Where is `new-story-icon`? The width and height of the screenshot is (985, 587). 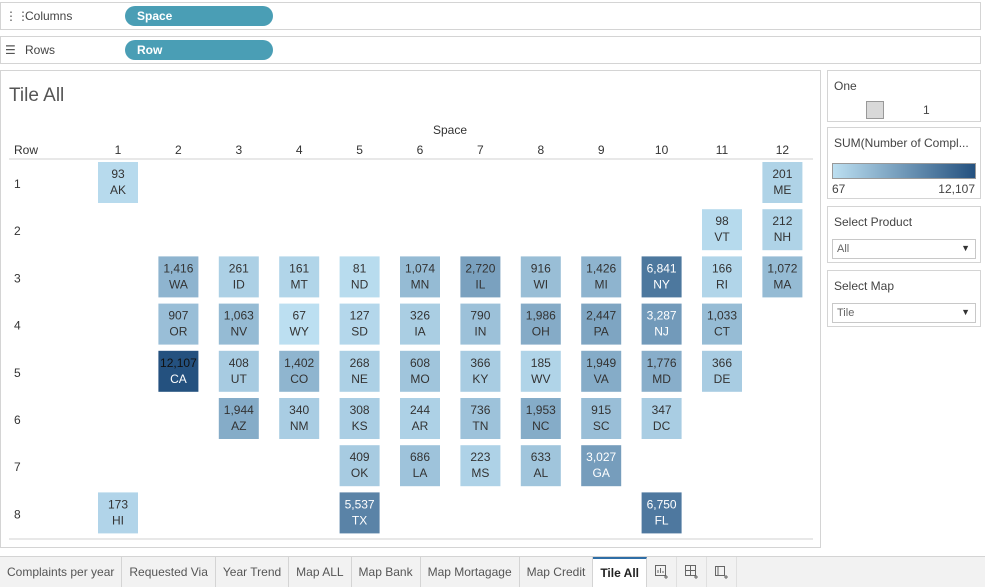
new-story-icon is located at coordinates (722, 572).